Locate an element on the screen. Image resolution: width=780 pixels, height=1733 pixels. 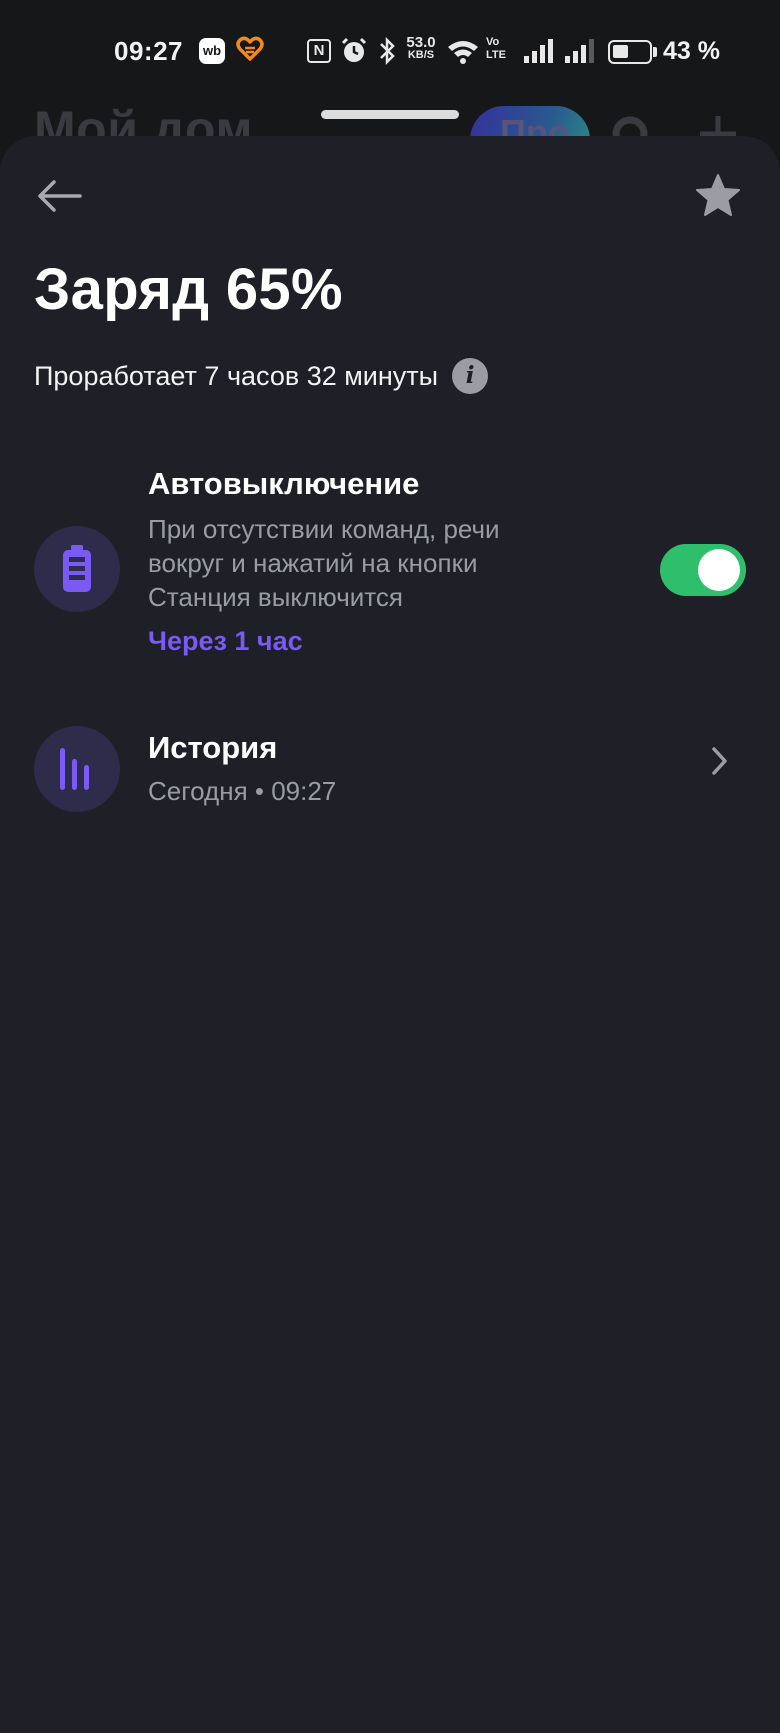
heart-app-icon is located at coordinates (250, 48).